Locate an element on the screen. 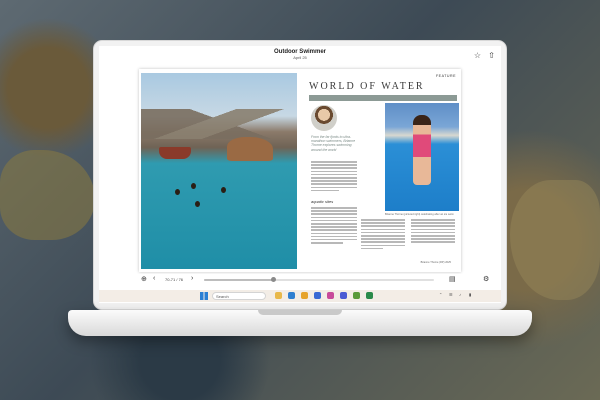 The image size is (600, 400). sea-swimmers-photo is located at coordinates (219, 171).